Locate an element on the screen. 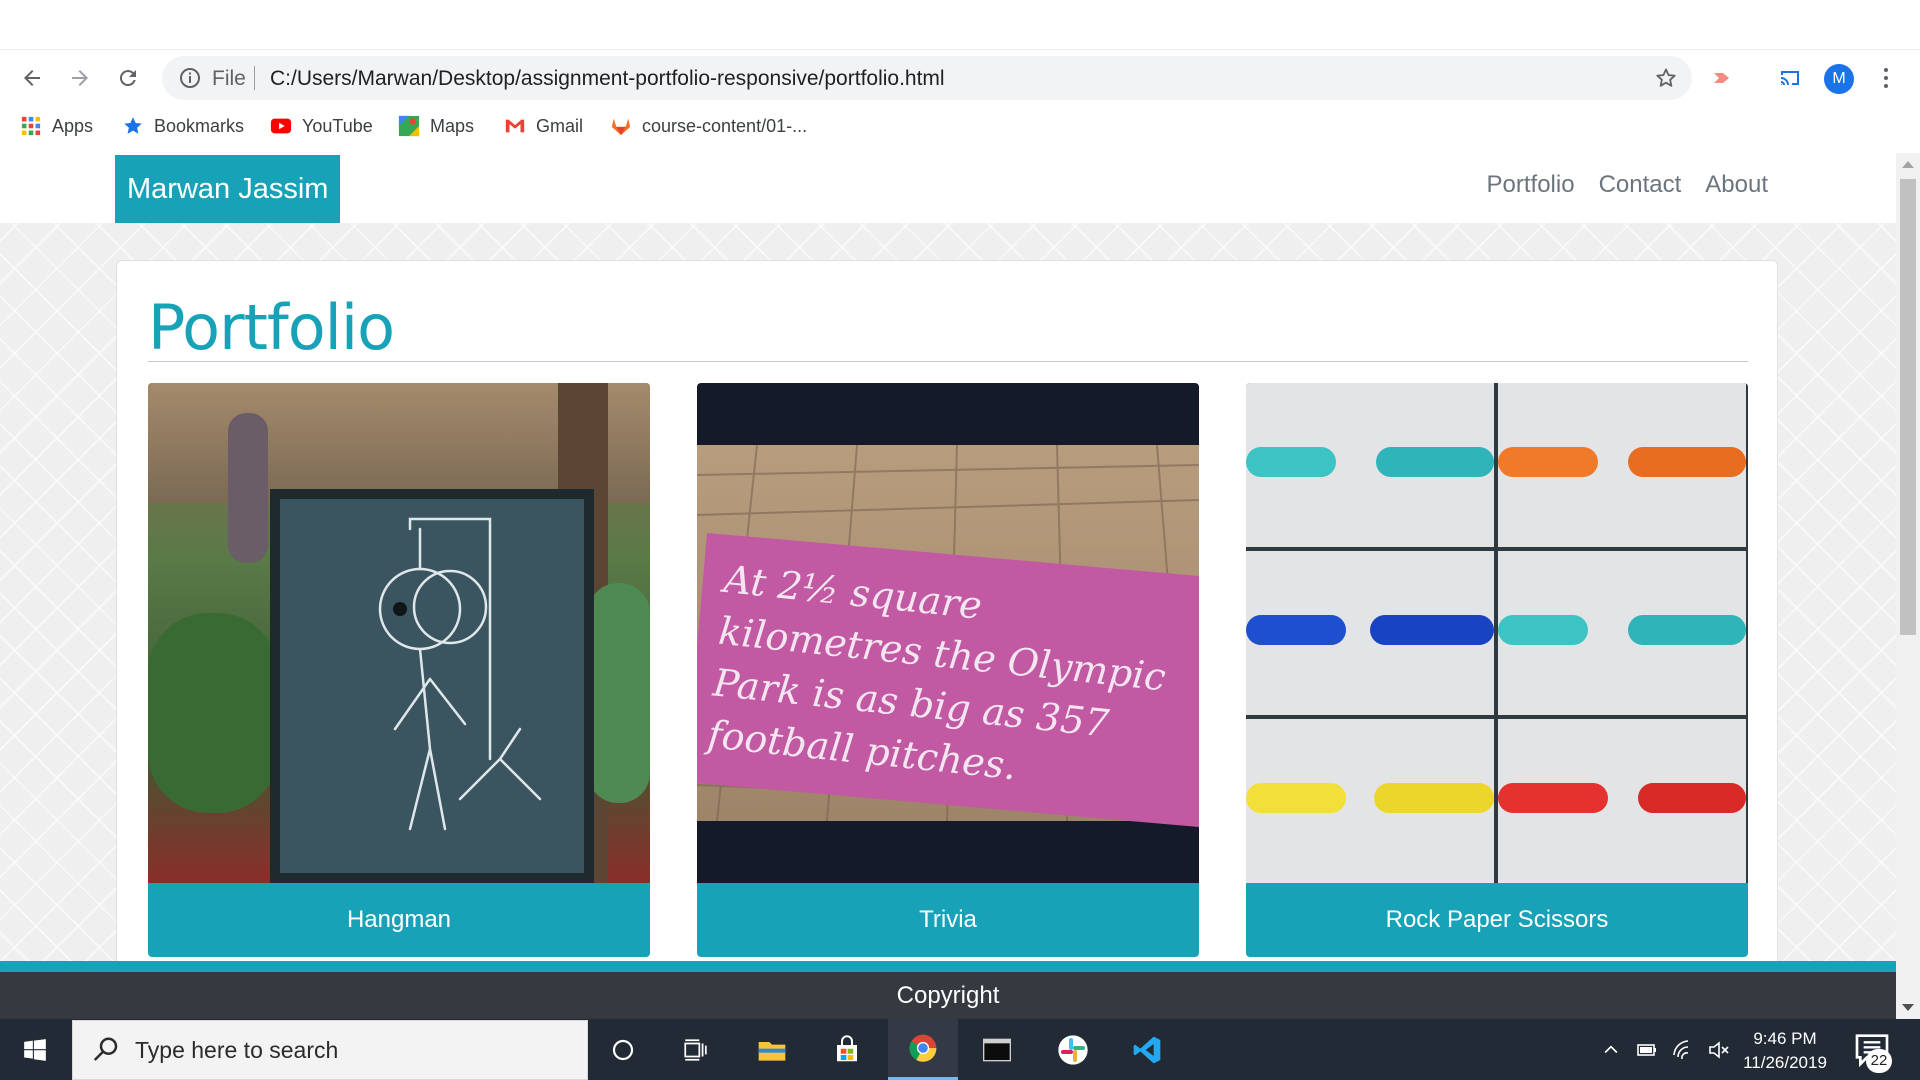 The height and width of the screenshot is (1080, 1920). store-icon is located at coordinates (847, 1047).